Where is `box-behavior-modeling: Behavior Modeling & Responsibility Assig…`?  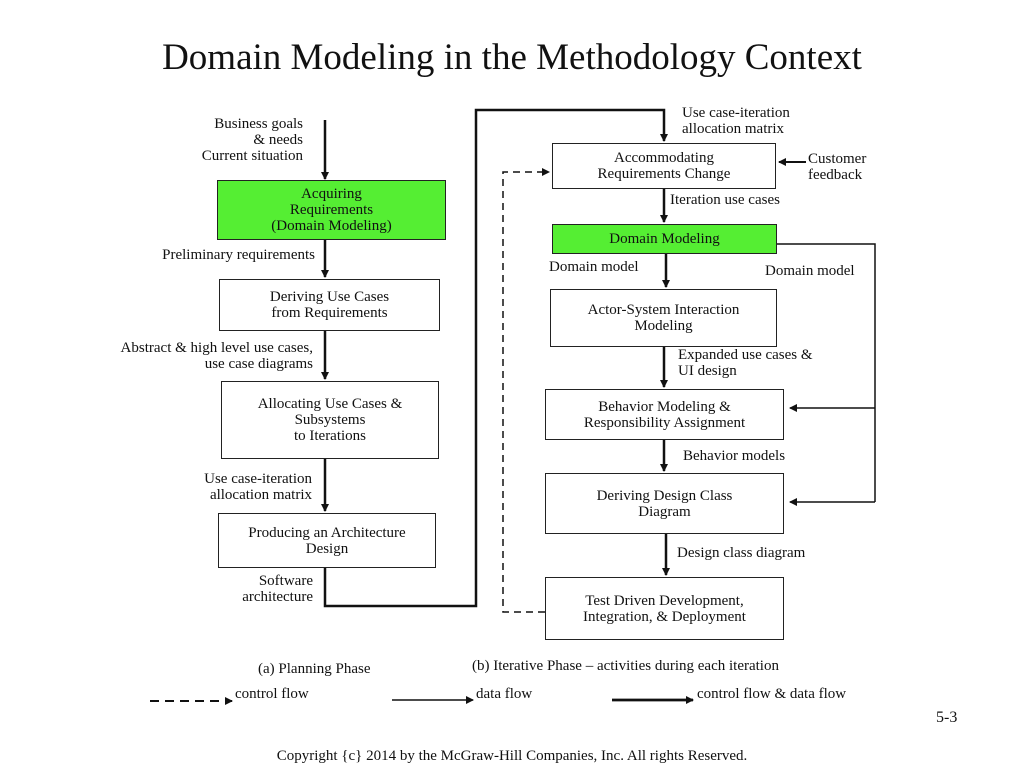 box-behavior-modeling: Behavior Modeling & Responsibility Assig… is located at coordinates (664, 414).